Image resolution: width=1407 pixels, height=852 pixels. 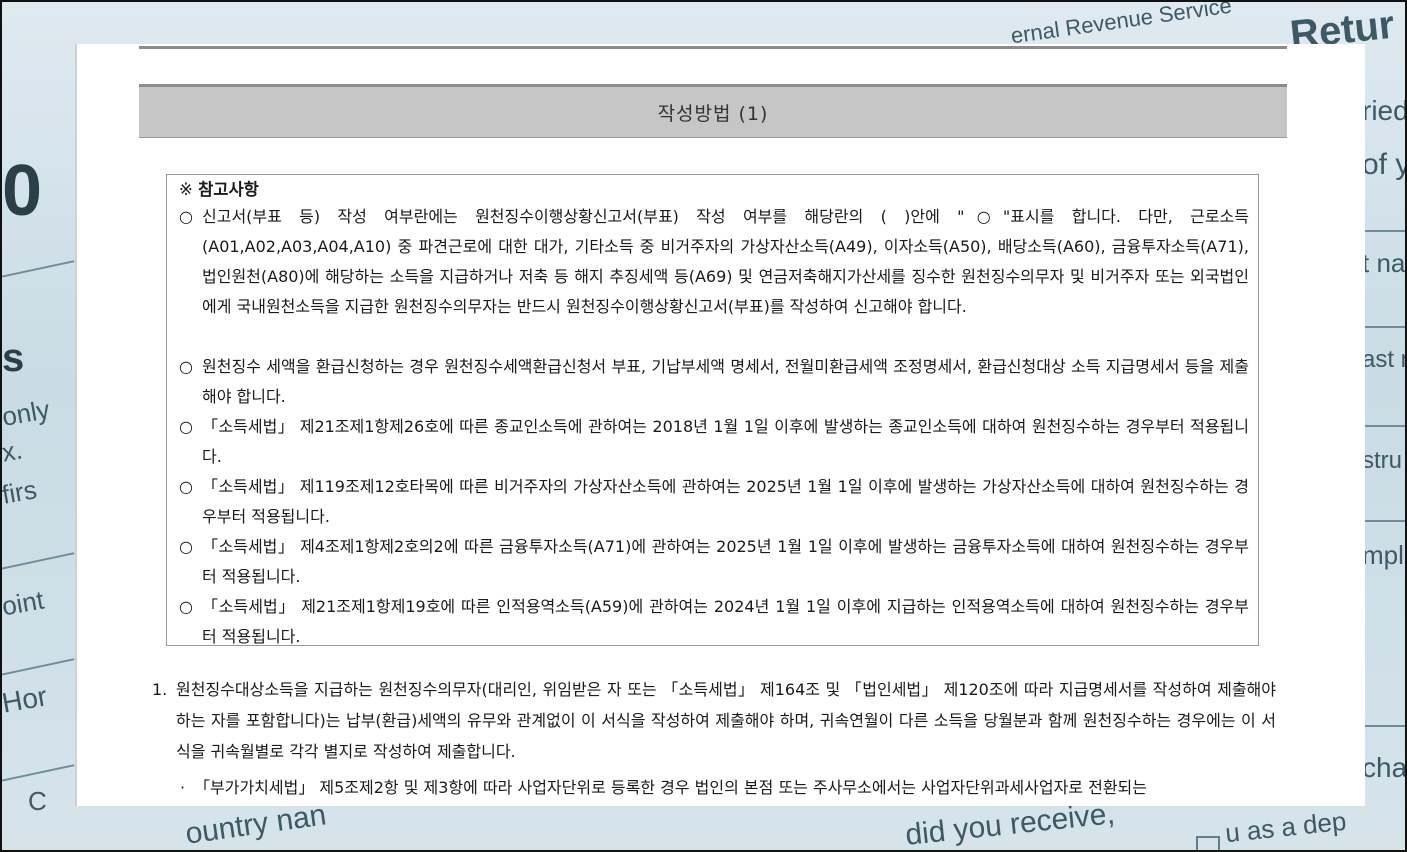 What do you see at coordinates (1285, 827) in the screenshot?
I see `bg-text: u as a dep` at bounding box center [1285, 827].